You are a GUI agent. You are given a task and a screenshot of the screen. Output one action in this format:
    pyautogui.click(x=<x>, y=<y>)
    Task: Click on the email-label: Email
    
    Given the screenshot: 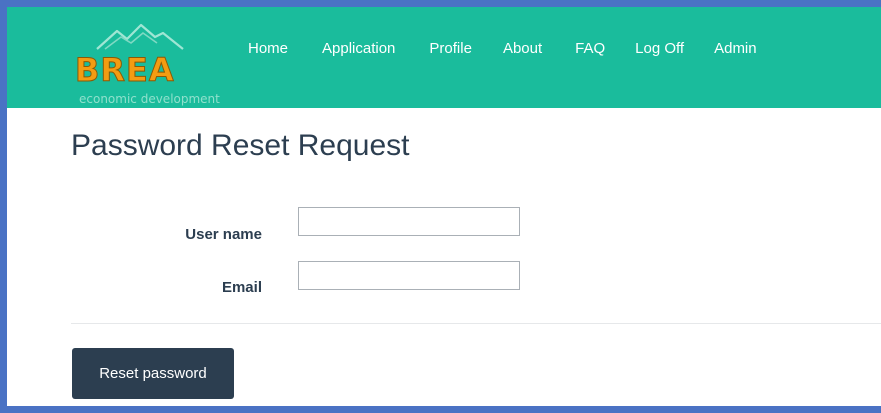 What is the action you would take?
    pyautogui.click(x=241, y=287)
    